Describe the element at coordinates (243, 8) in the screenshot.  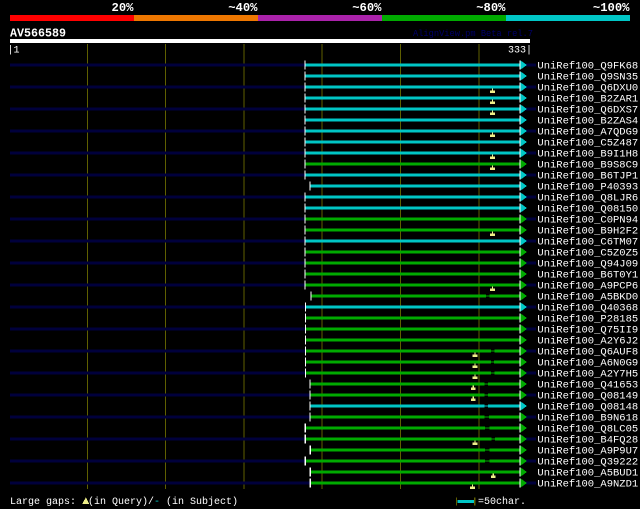
I see `svg-text: ~40%` at that location.